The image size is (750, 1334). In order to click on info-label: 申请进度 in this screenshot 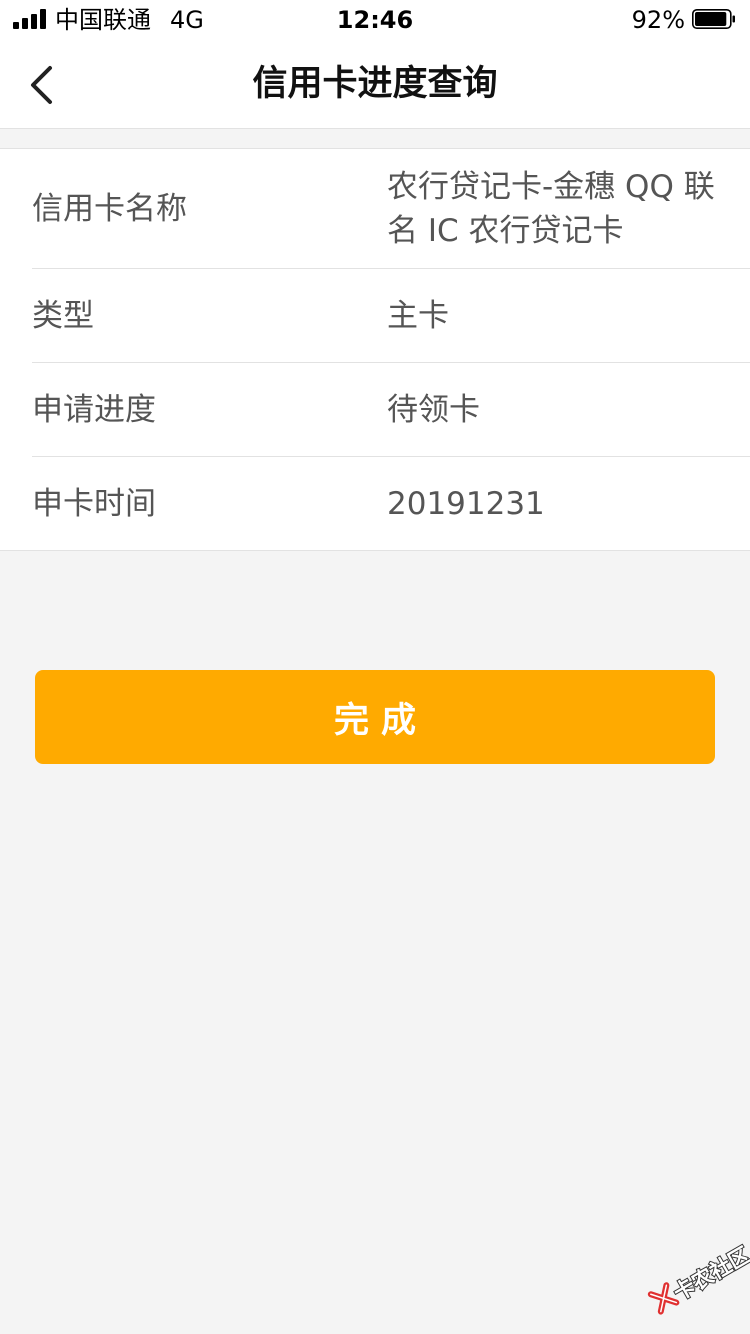, I will do `click(94, 409)`.